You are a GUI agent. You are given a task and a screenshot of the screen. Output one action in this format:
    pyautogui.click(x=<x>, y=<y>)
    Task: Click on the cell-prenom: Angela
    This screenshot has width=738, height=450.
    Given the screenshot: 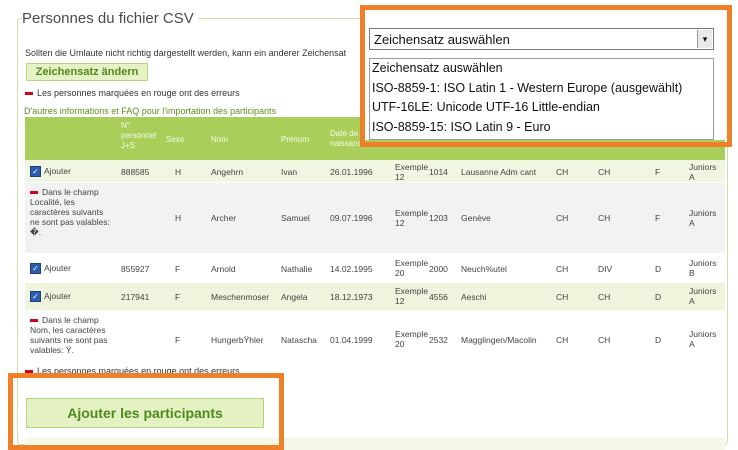 What is the action you would take?
    pyautogui.click(x=294, y=297)
    